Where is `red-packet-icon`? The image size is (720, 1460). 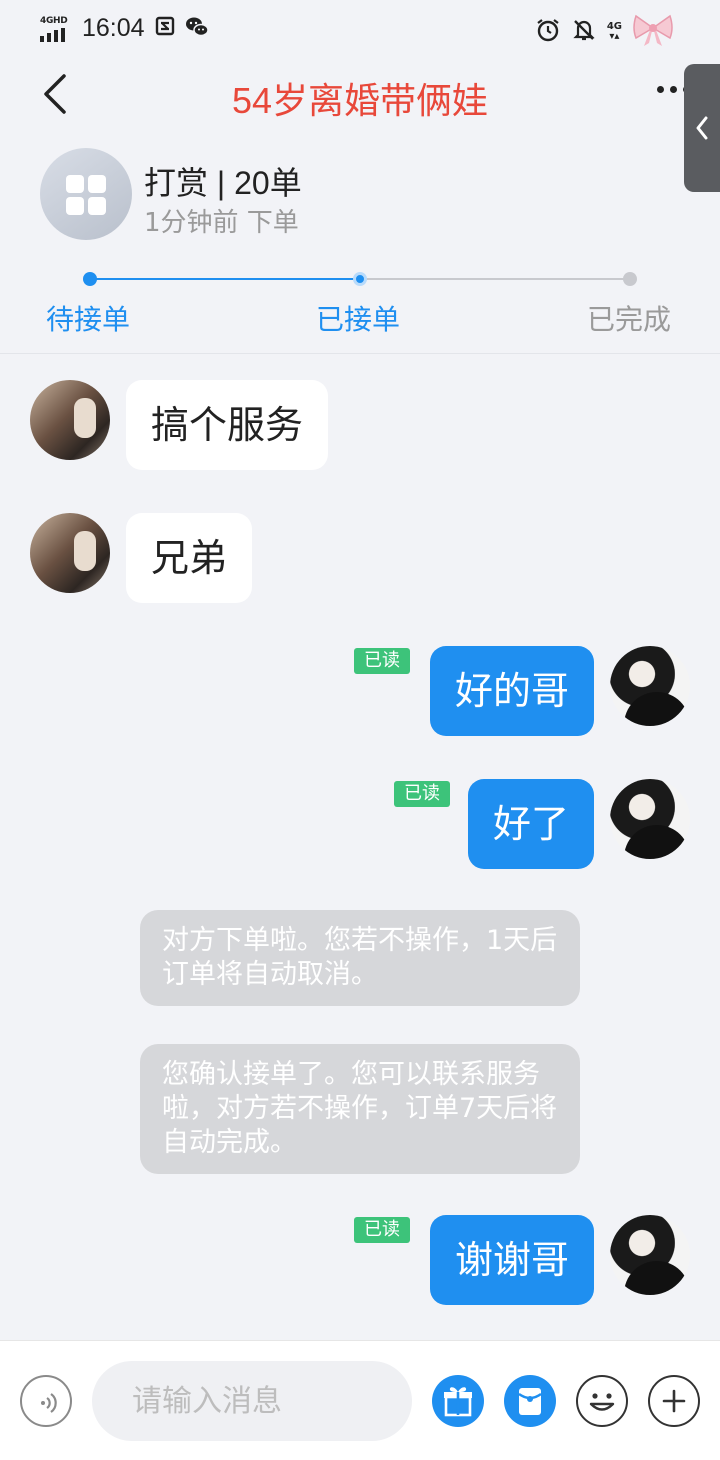
red-packet-icon is located at coordinates (530, 1401).